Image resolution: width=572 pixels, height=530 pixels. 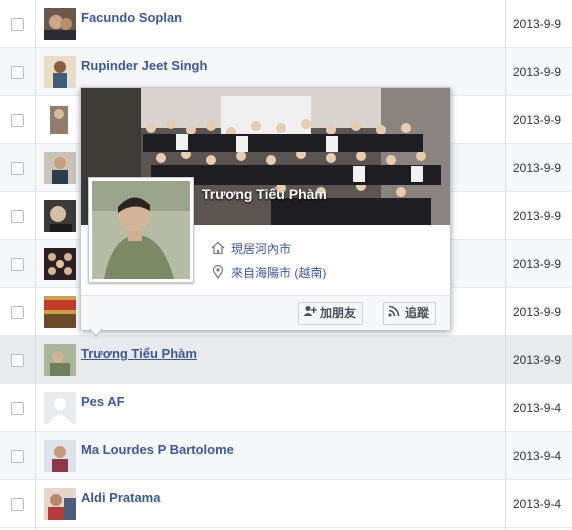 I want to click on location-pin-icon, so click(x=218, y=273).